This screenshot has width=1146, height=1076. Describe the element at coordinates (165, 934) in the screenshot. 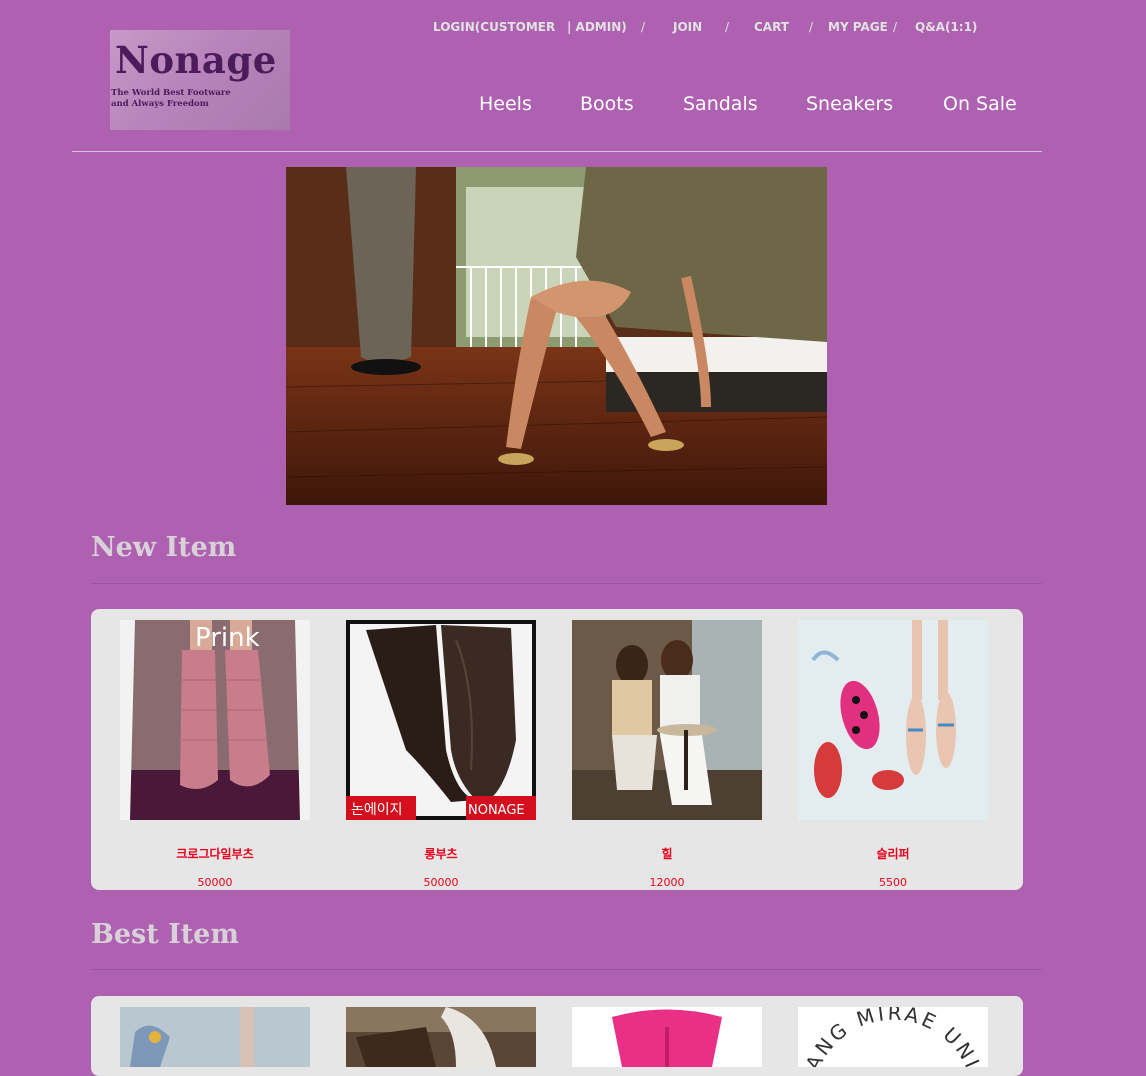

I see `best-item-title: Best Item` at that location.